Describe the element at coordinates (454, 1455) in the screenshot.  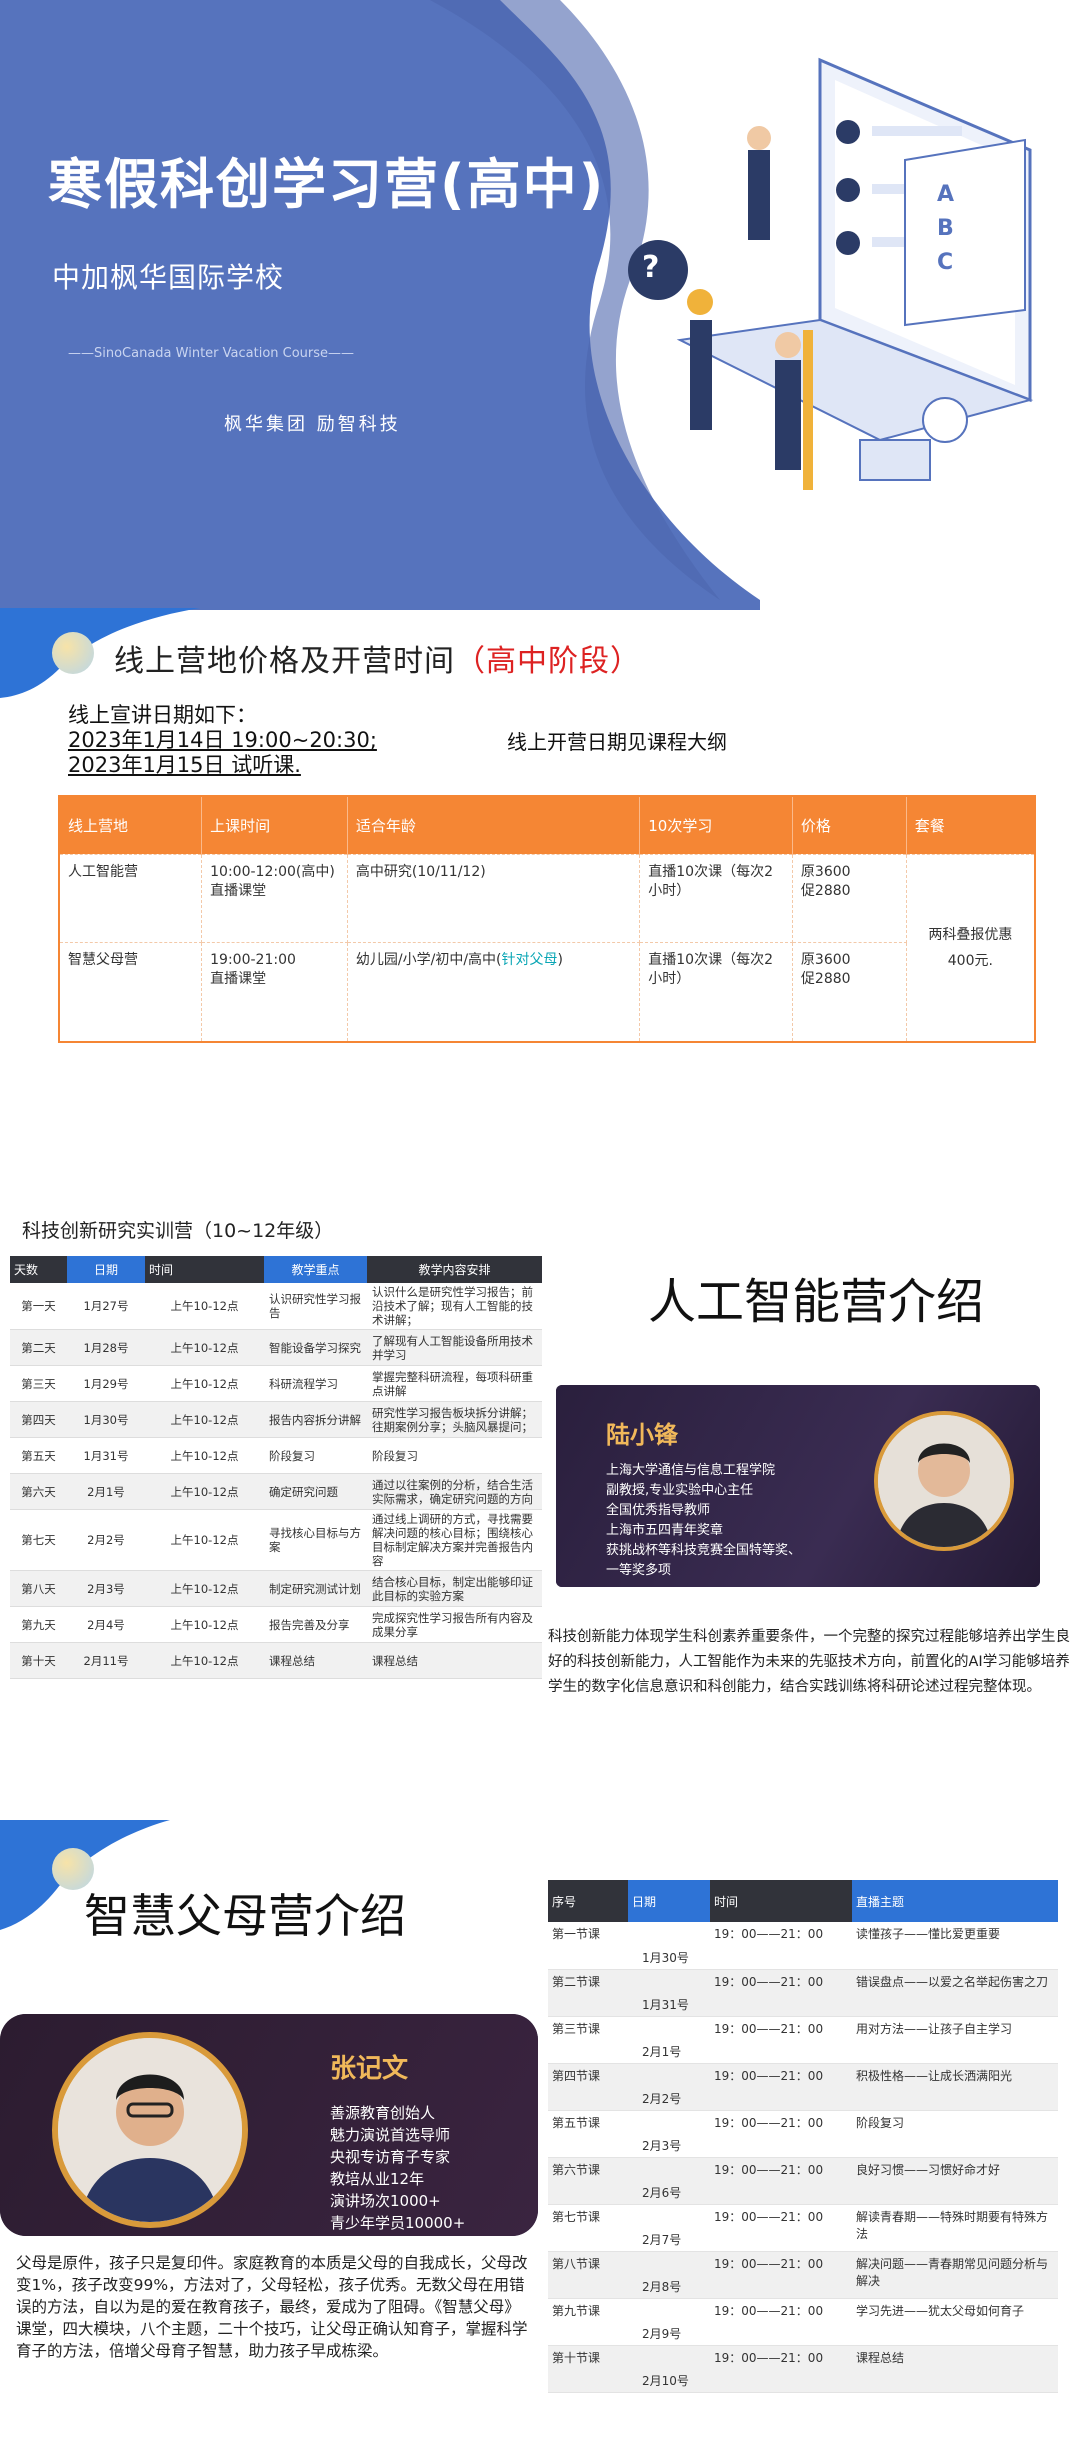
I see `content-cell: 阶段复习` at that location.